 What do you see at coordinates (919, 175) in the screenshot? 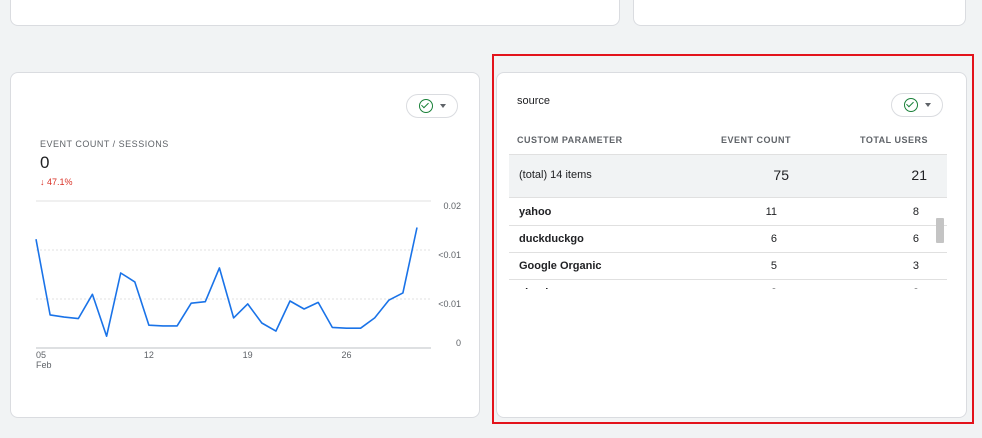
I see `total-users: 21` at bounding box center [919, 175].